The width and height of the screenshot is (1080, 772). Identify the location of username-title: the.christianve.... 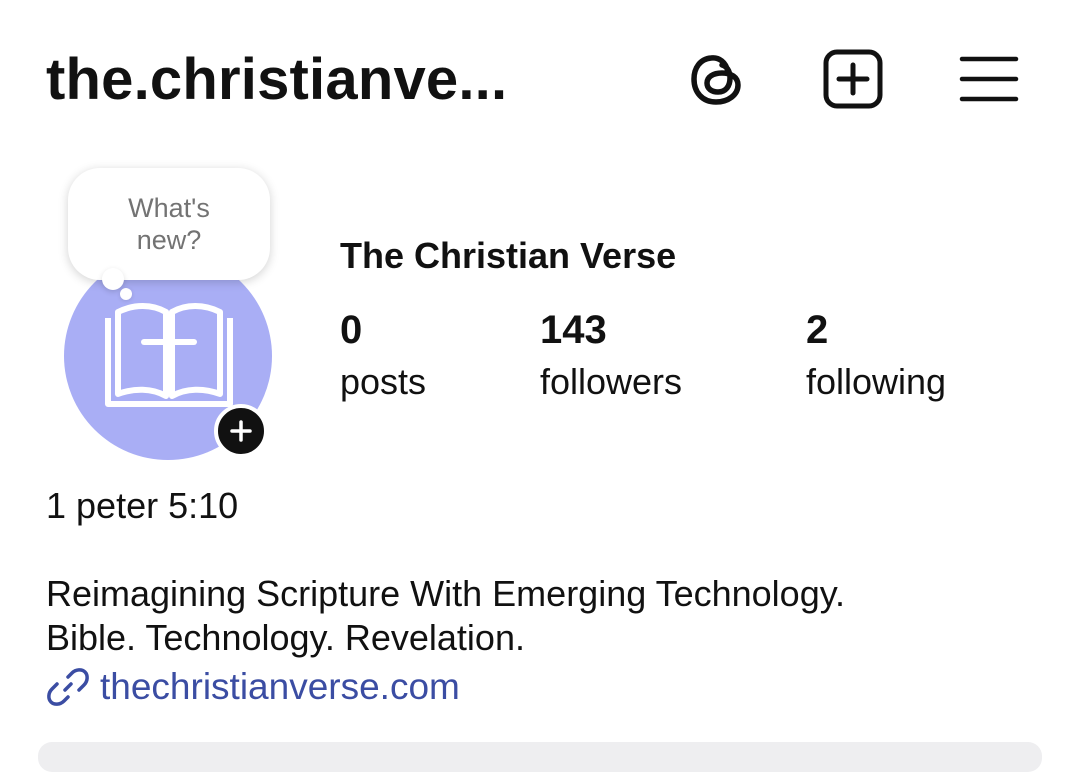
(276, 80).